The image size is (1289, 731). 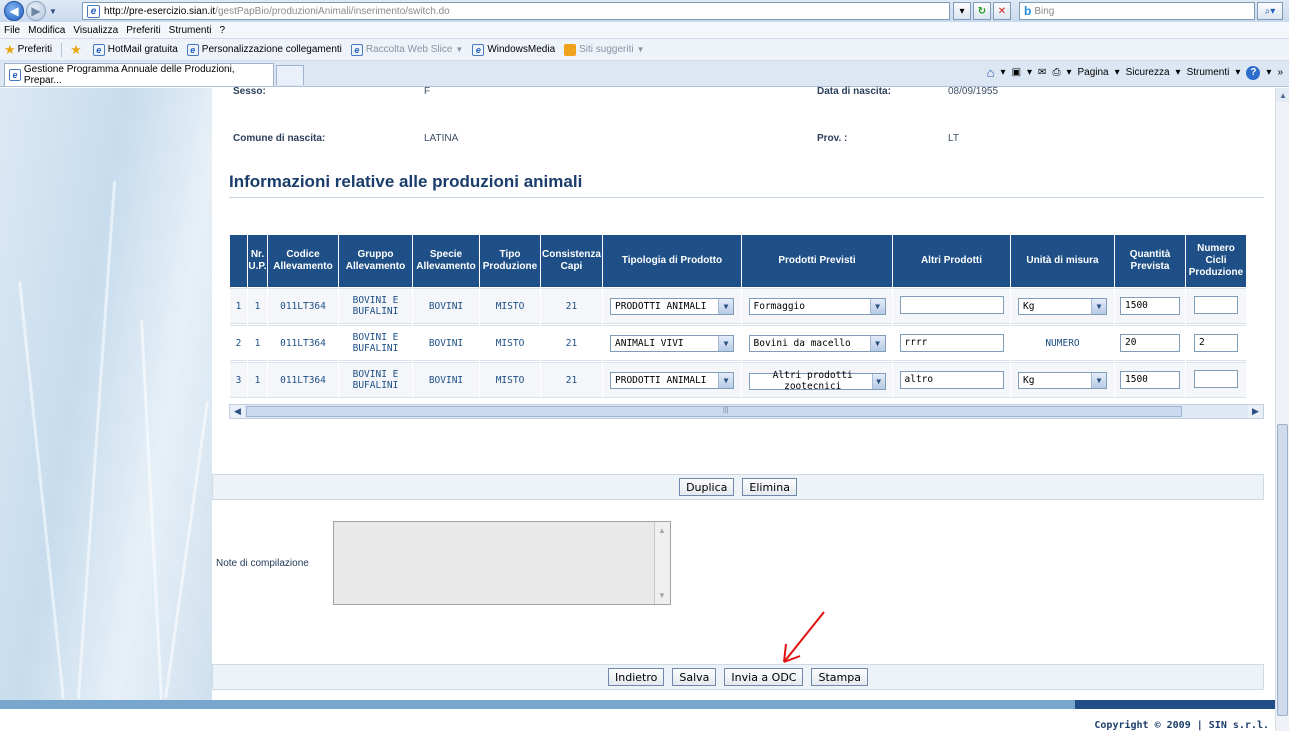 What do you see at coordinates (991, 72) in the screenshot?
I see `home-icon: ⌂` at bounding box center [991, 72].